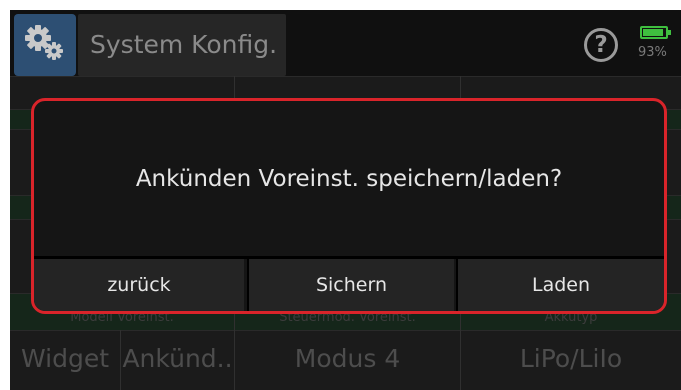 Image resolution: width=681 pixels, height=390 pixels. What do you see at coordinates (571, 358) in the screenshot?
I see `akkutyp-button: LiPo/LiIo` at bounding box center [571, 358].